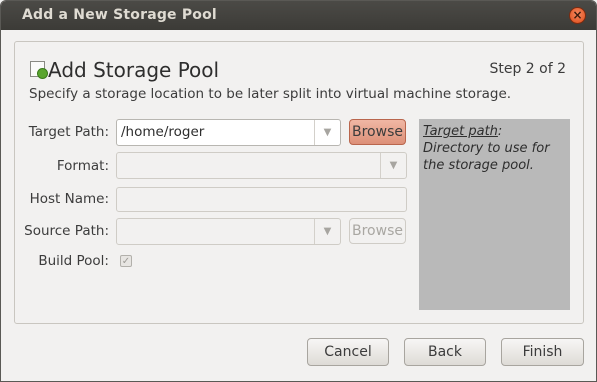 Image resolution: width=597 pixels, height=382 pixels. Describe the element at coordinates (66, 231) in the screenshot. I see `source-path-label: Source Path:` at that location.